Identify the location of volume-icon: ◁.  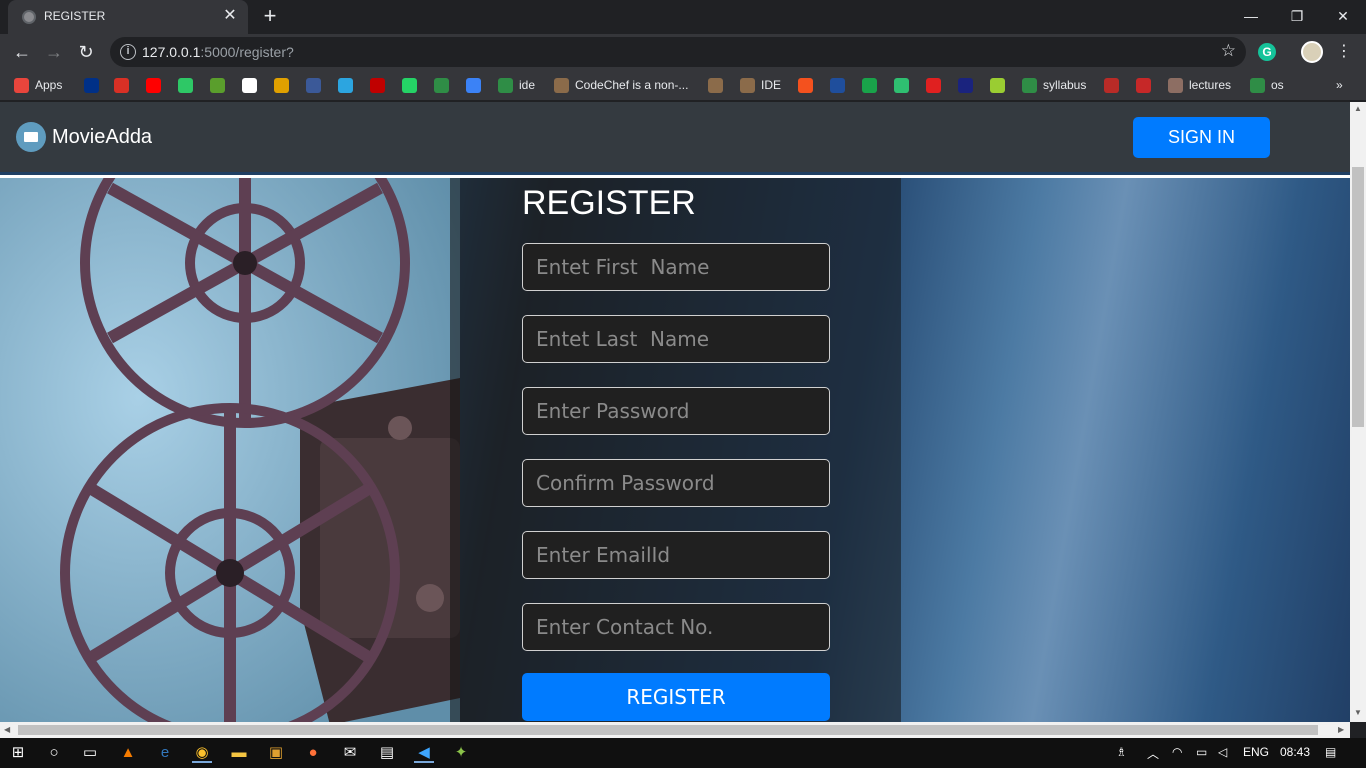
(1222, 752).